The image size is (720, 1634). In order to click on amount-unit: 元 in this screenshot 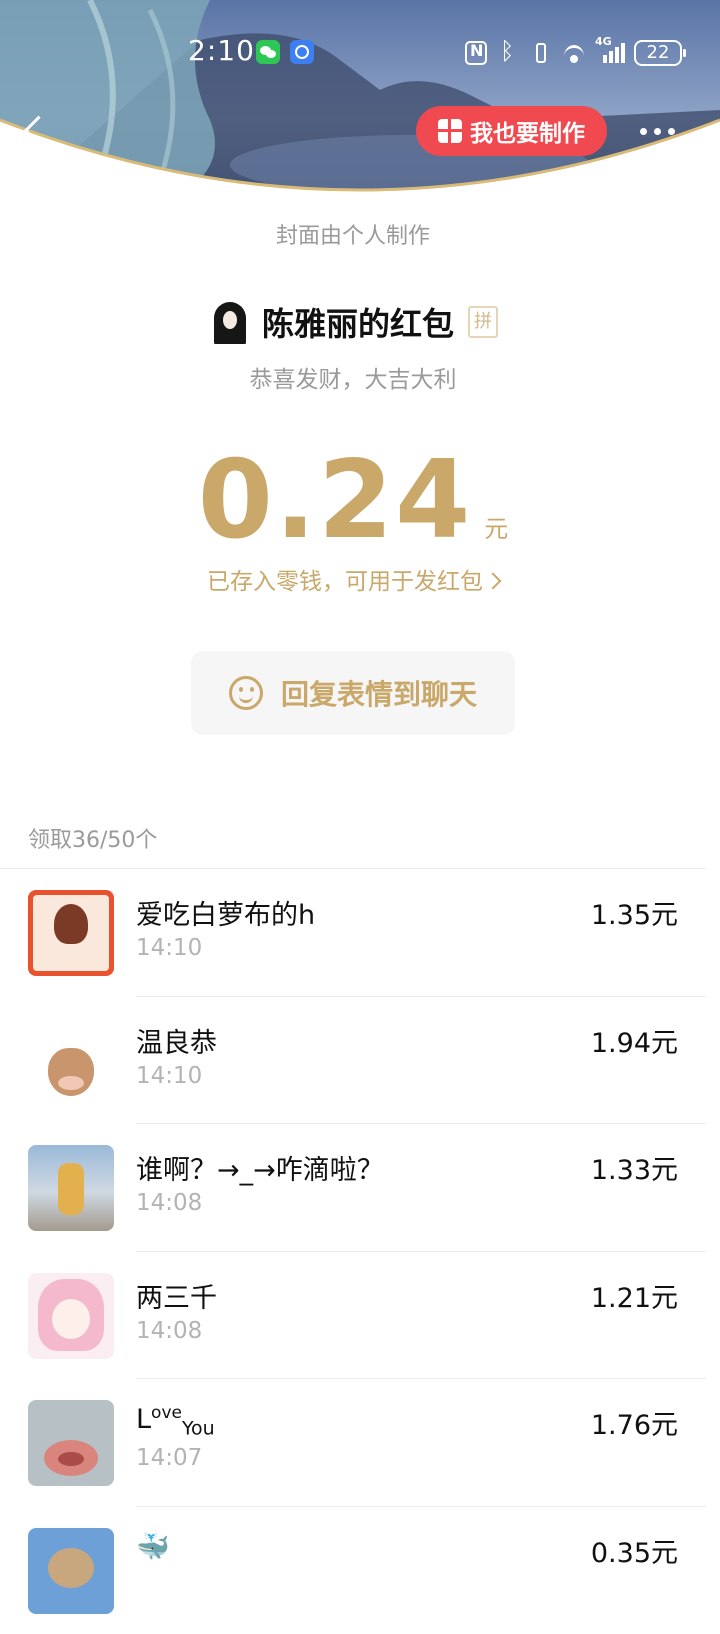, I will do `click(496, 526)`.